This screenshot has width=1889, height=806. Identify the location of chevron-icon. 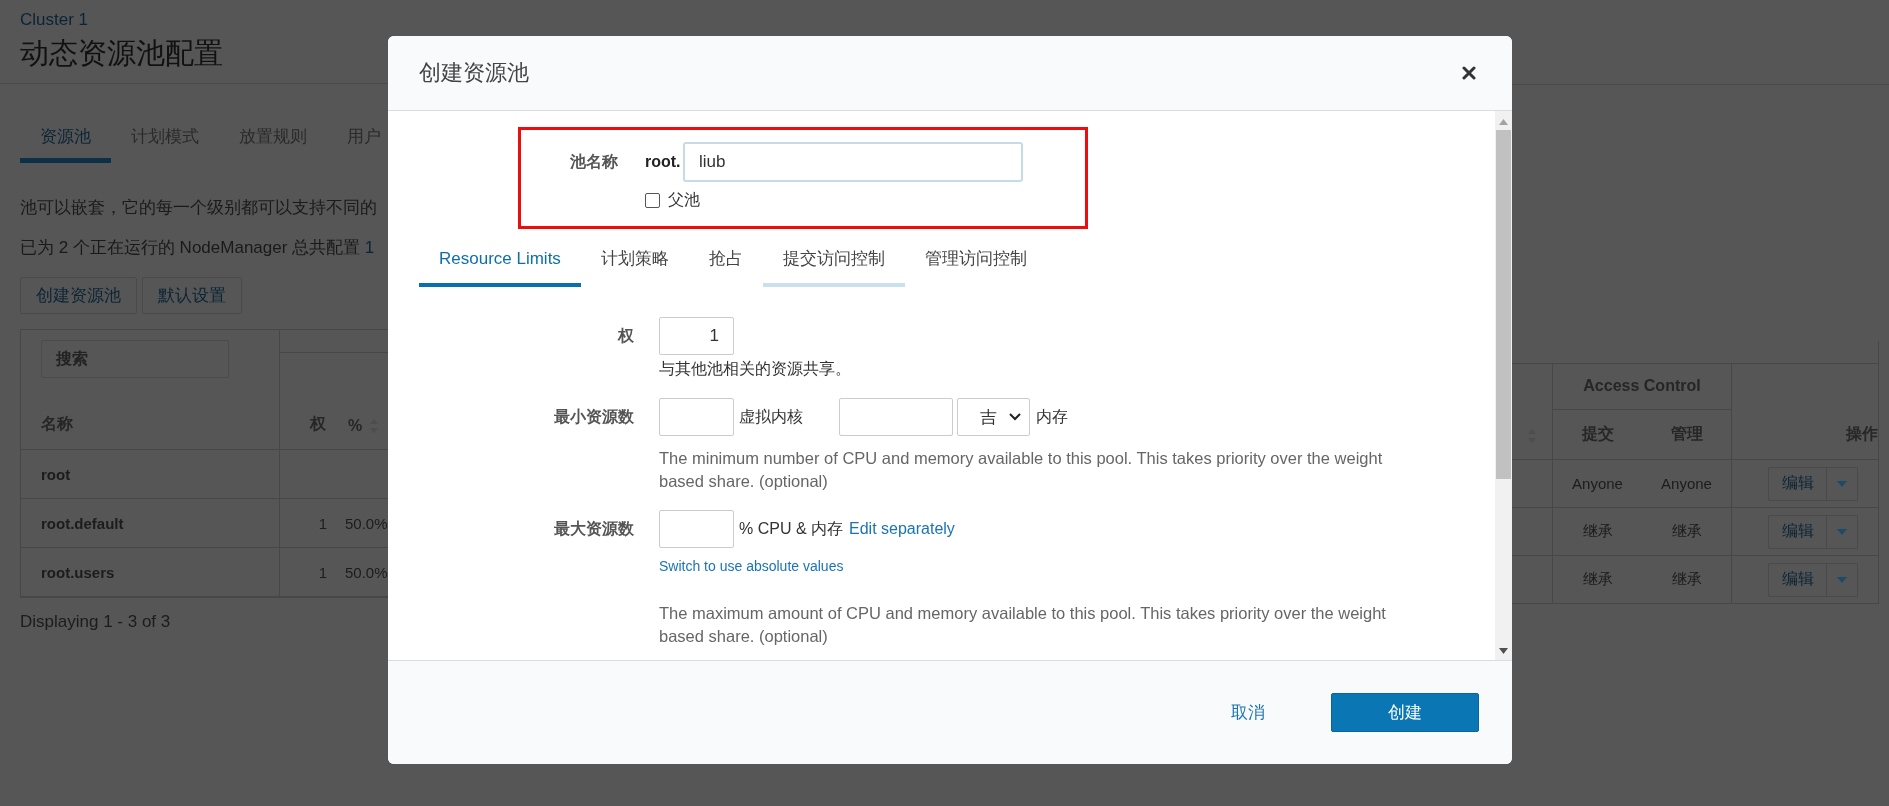
(1015, 417).